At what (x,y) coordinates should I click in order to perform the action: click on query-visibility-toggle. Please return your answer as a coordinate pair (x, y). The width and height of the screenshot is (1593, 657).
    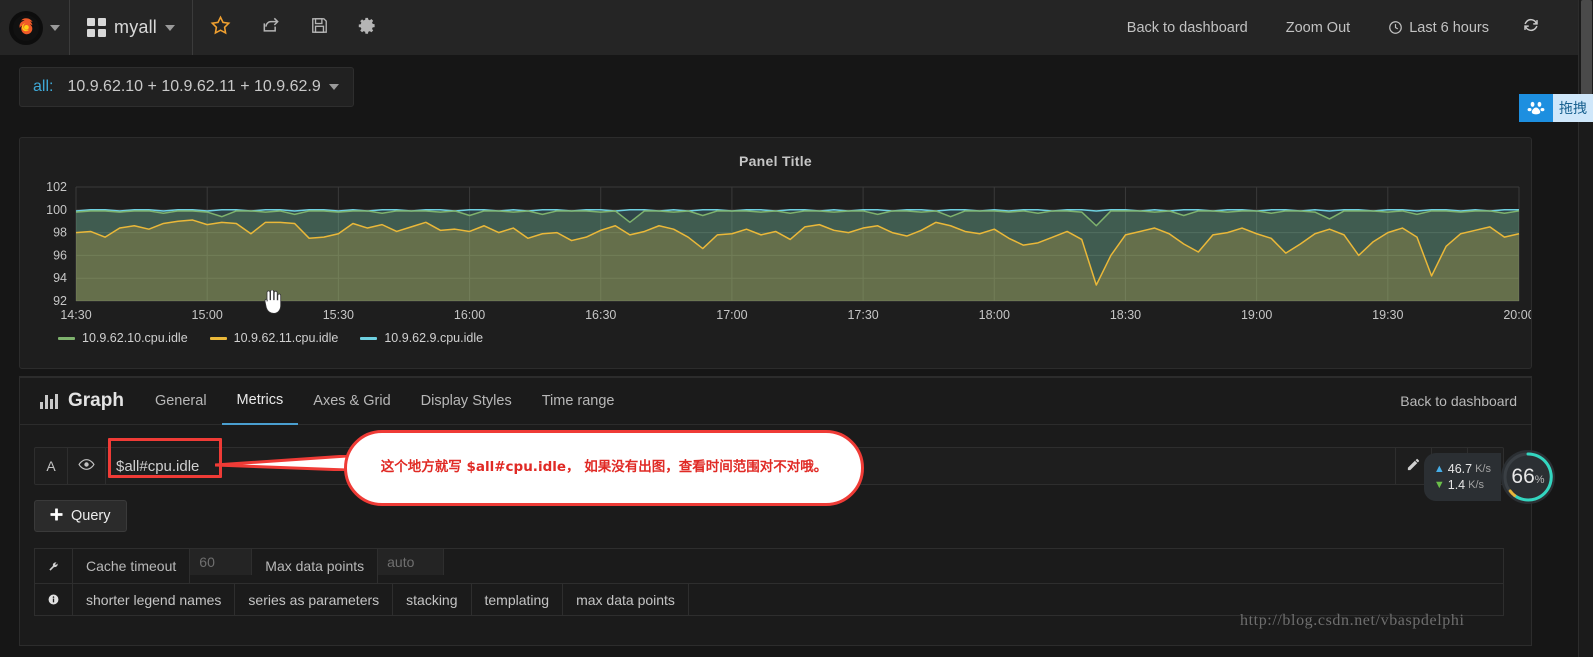
    Looking at the image, I should click on (87, 466).